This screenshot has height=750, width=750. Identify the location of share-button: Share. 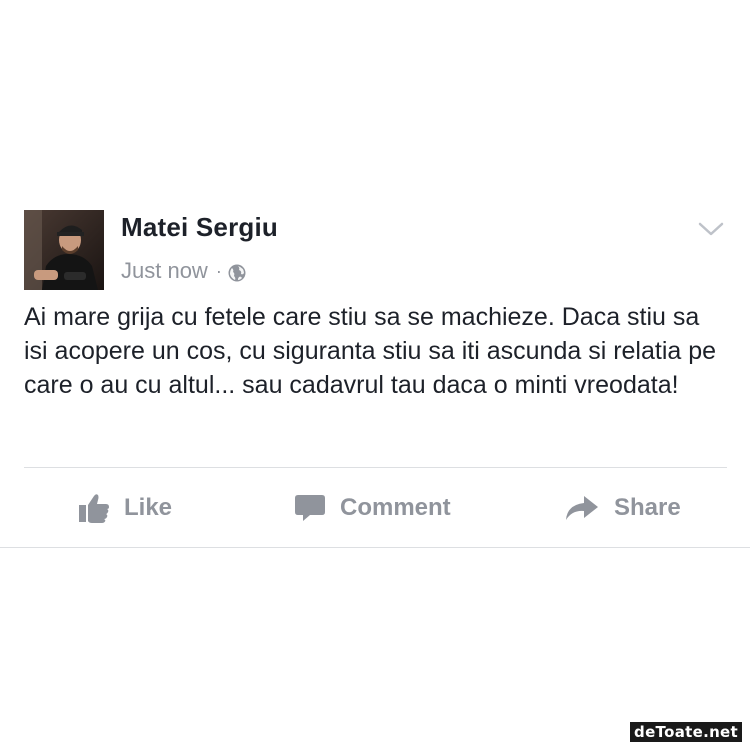
(622, 508).